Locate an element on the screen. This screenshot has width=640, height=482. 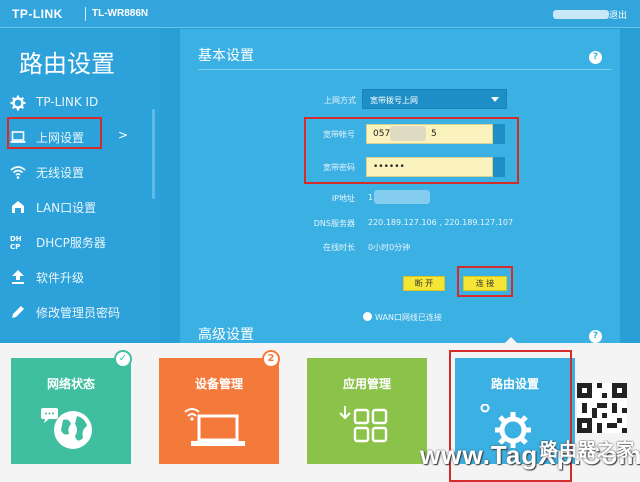
upload-icon is located at coordinates (18, 277).